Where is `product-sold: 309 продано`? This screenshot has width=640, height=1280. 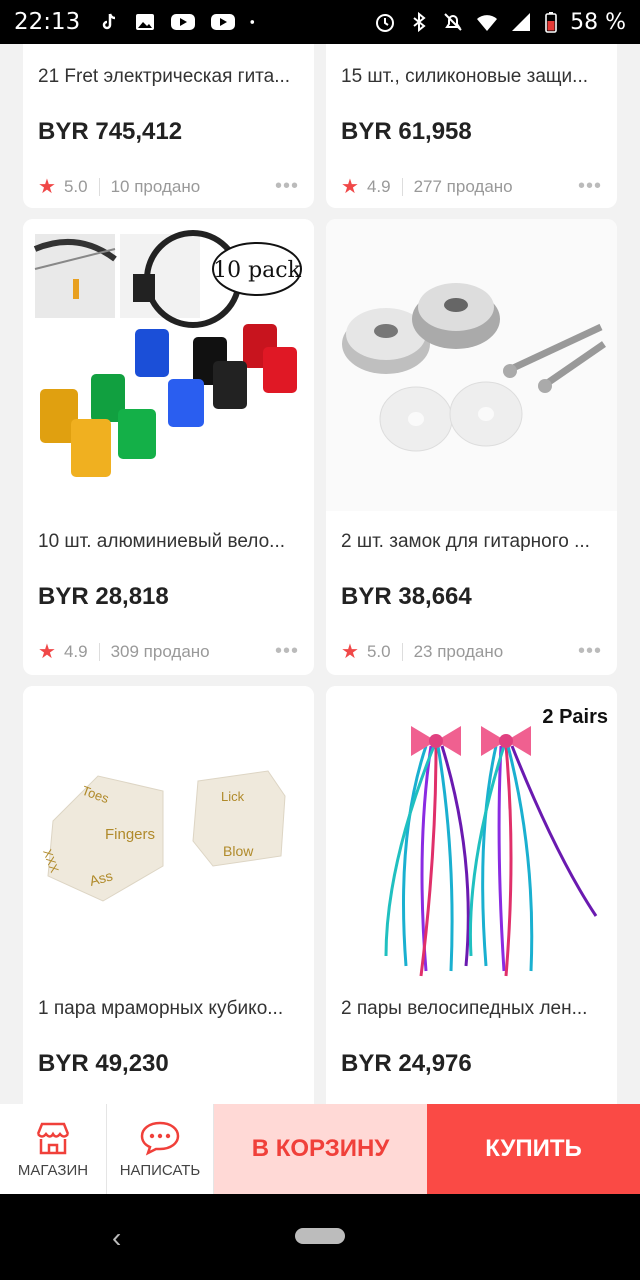 product-sold: 309 продано is located at coordinates (160, 651).